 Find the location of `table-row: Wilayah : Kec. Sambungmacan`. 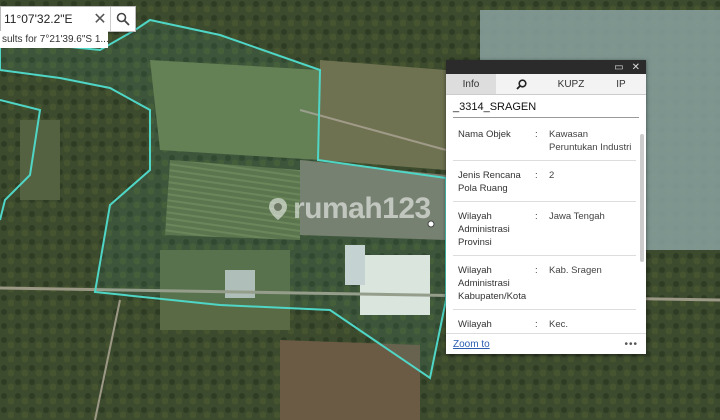

table-row: Wilayah : Kec. Sambungmacan is located at coordinates (544, 321).